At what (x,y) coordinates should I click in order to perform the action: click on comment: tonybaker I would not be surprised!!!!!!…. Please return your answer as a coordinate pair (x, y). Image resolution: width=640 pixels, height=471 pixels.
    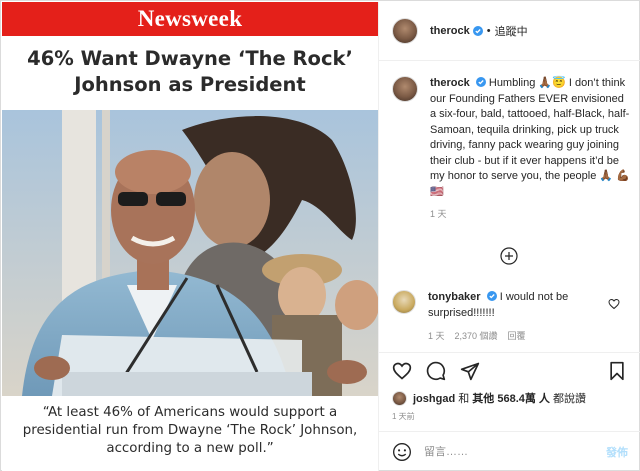
    Looking at the image, I should click on (512, 317).